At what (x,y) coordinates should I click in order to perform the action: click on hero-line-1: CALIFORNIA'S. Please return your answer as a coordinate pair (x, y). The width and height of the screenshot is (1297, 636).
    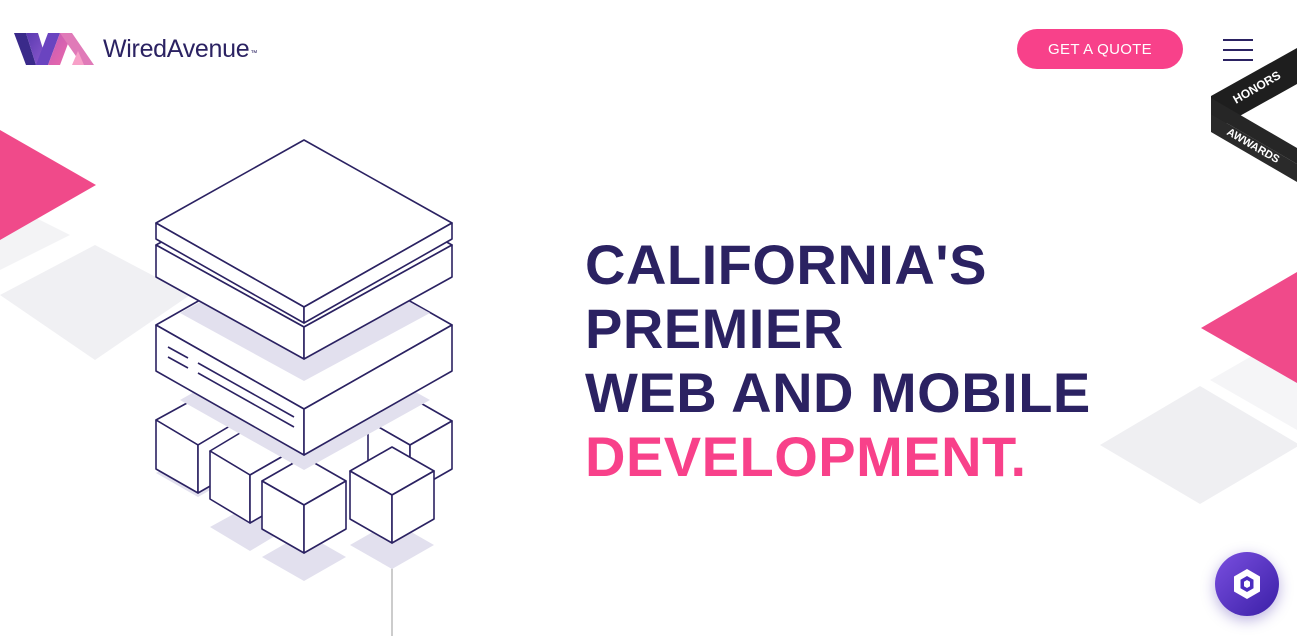
    Looking at the image, I should click on (786, 264).